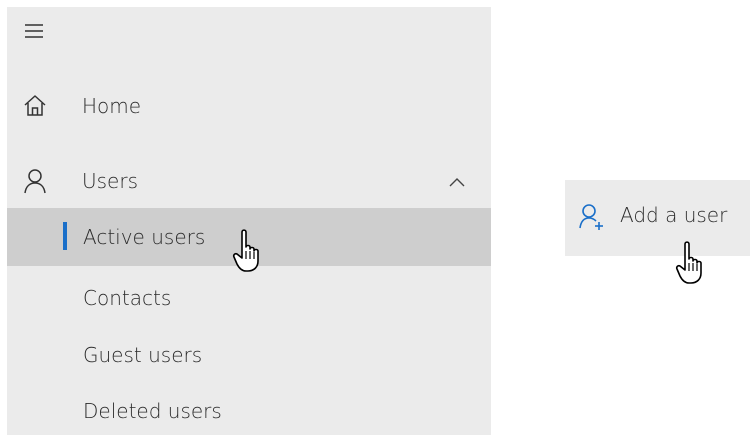 This screenshot has width=750, height=441. Describe the element at coordinates (35, 181) in the screenshot. I see `person-icon` at that location.